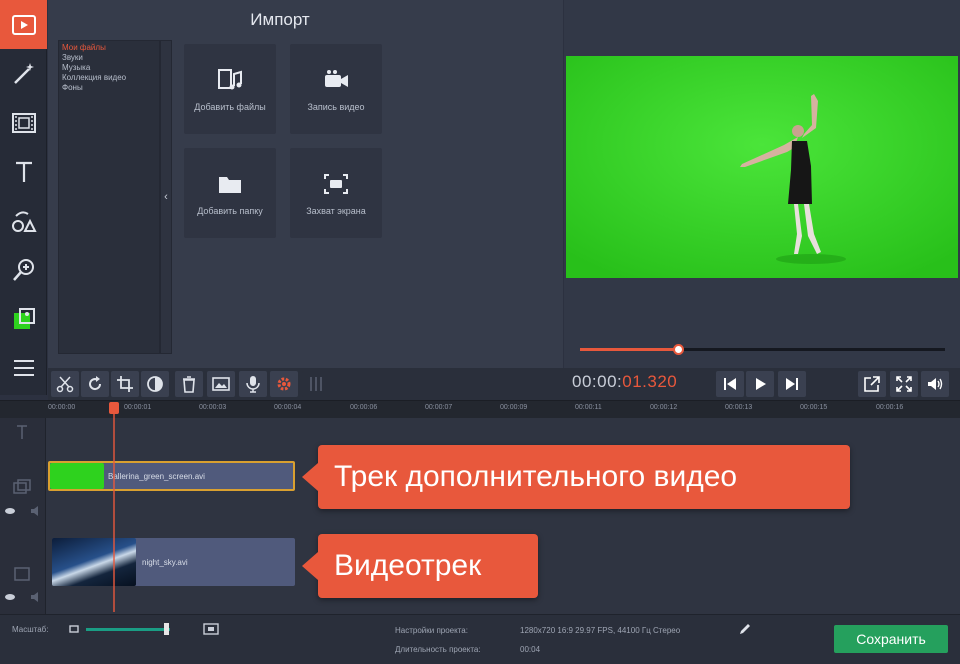 The height and width of the screenshot is (664, 960). I want to click on ruler-tick: 00:00:06, so click(364, 407).